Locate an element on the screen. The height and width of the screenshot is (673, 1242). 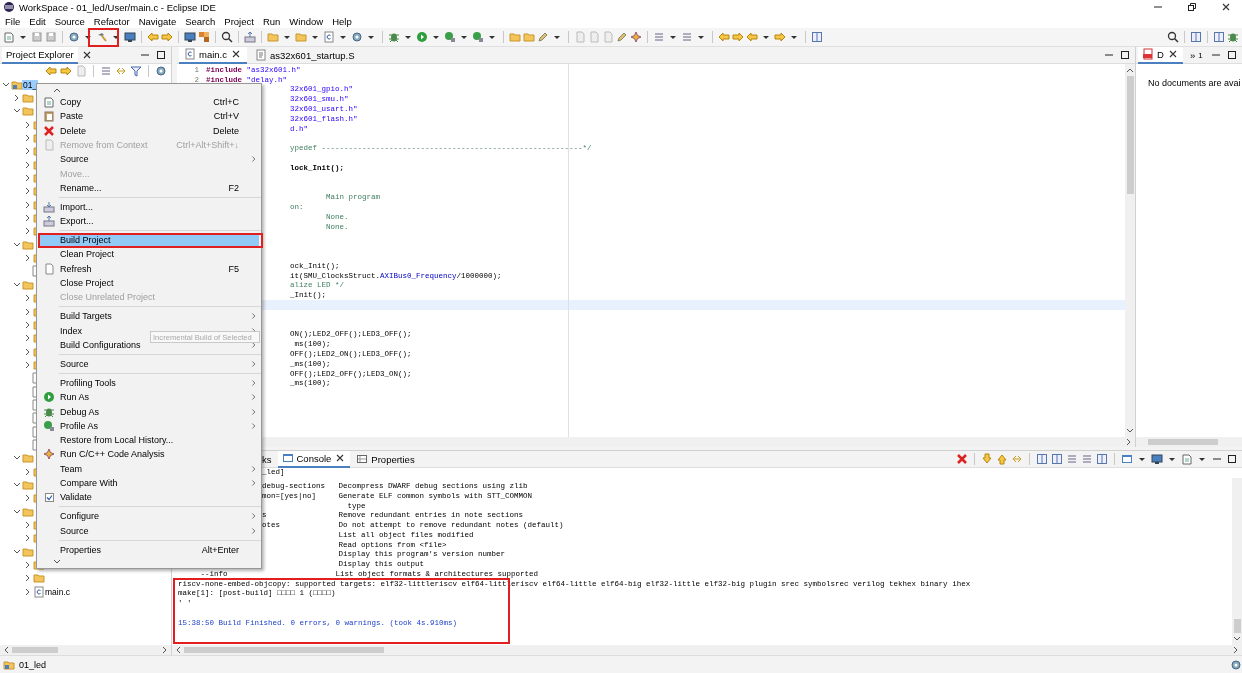
menu-item: Build Targets is located at coordinates (149, 316).